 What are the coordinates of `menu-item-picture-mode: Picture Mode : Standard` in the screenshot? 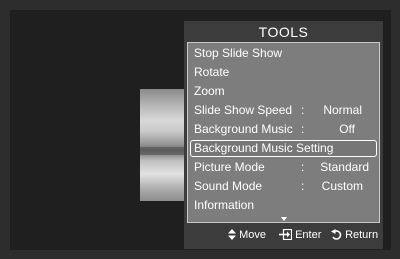 It's located at (283, 167).